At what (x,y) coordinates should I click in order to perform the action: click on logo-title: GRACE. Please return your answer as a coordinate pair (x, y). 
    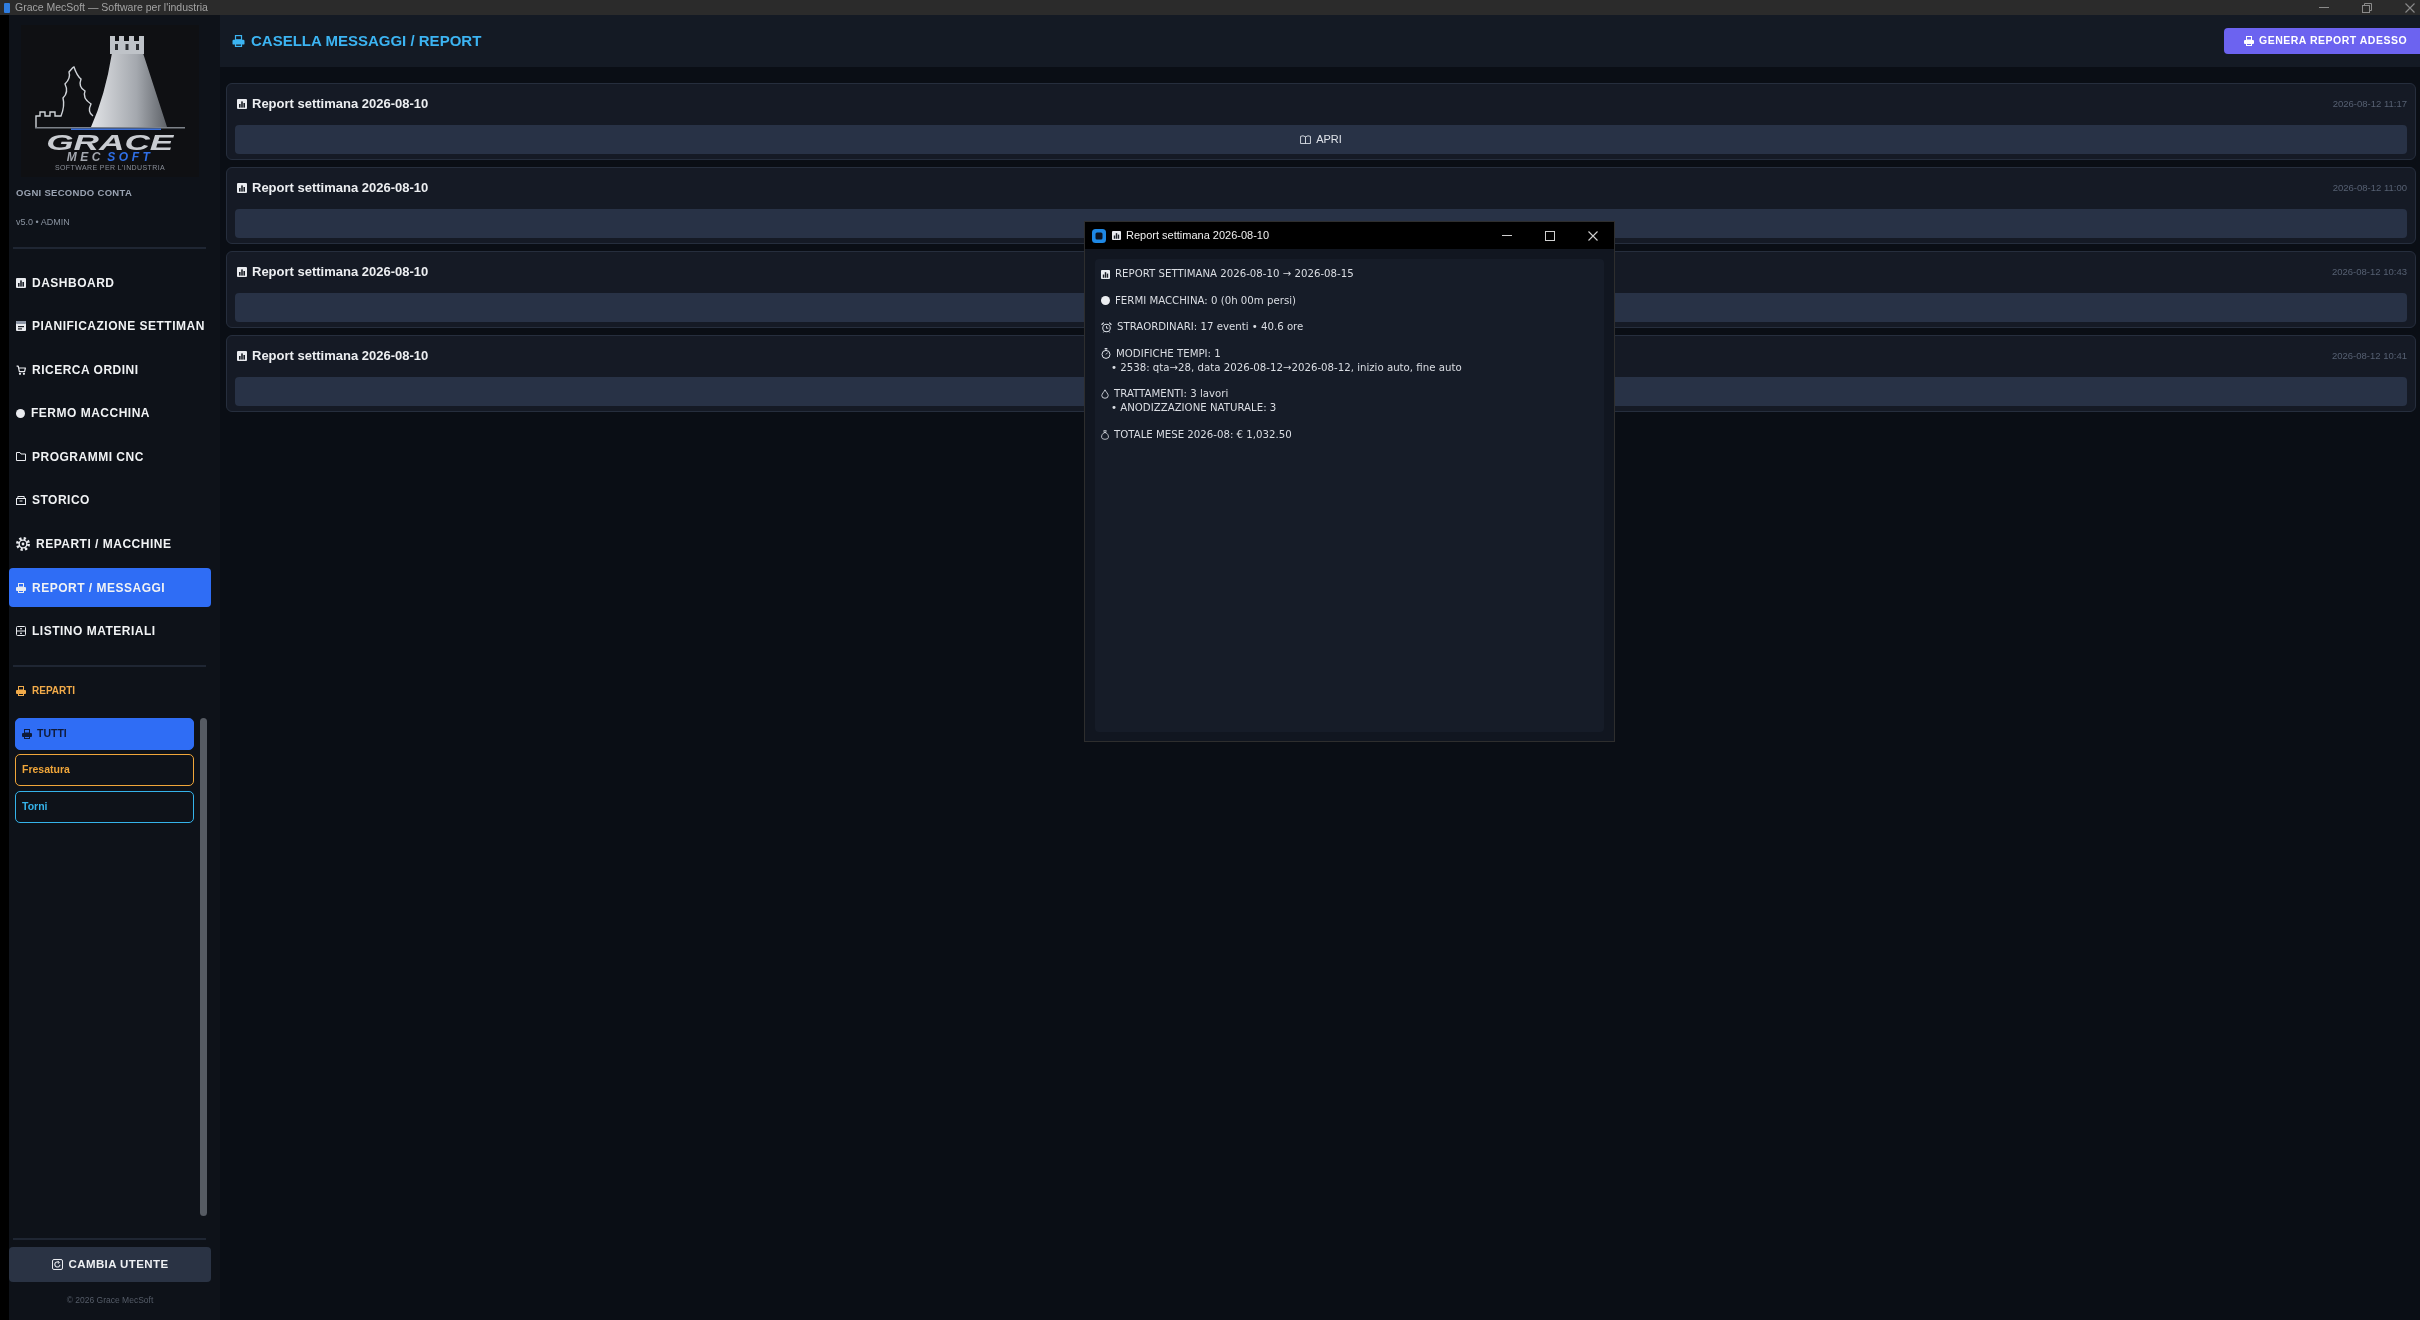
    Looking at the image, I should click on (110, 143).